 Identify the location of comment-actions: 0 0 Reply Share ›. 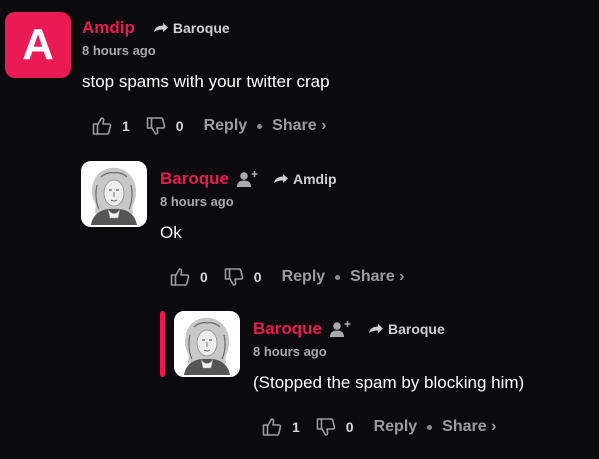
(287, 277).